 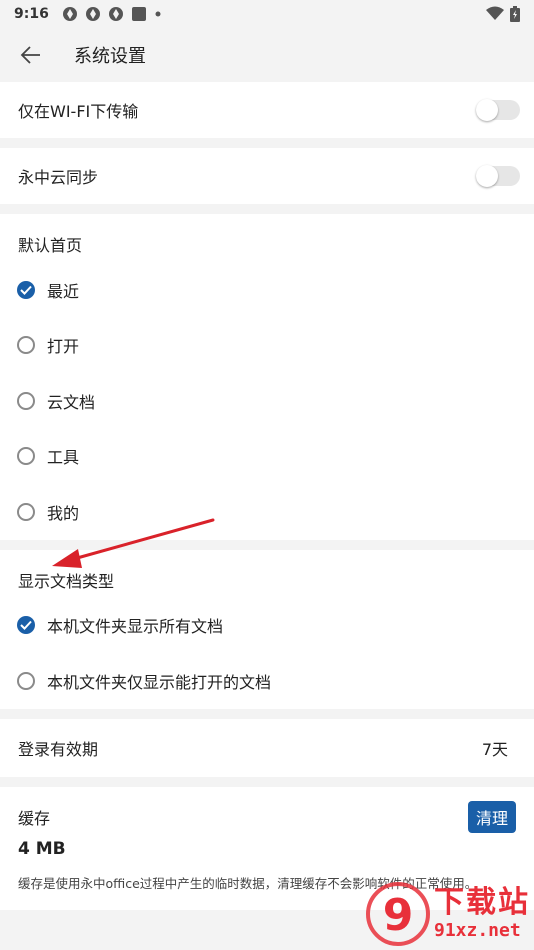 I want to click on default-home-title: 默认首页, so click(x=50, y=245).